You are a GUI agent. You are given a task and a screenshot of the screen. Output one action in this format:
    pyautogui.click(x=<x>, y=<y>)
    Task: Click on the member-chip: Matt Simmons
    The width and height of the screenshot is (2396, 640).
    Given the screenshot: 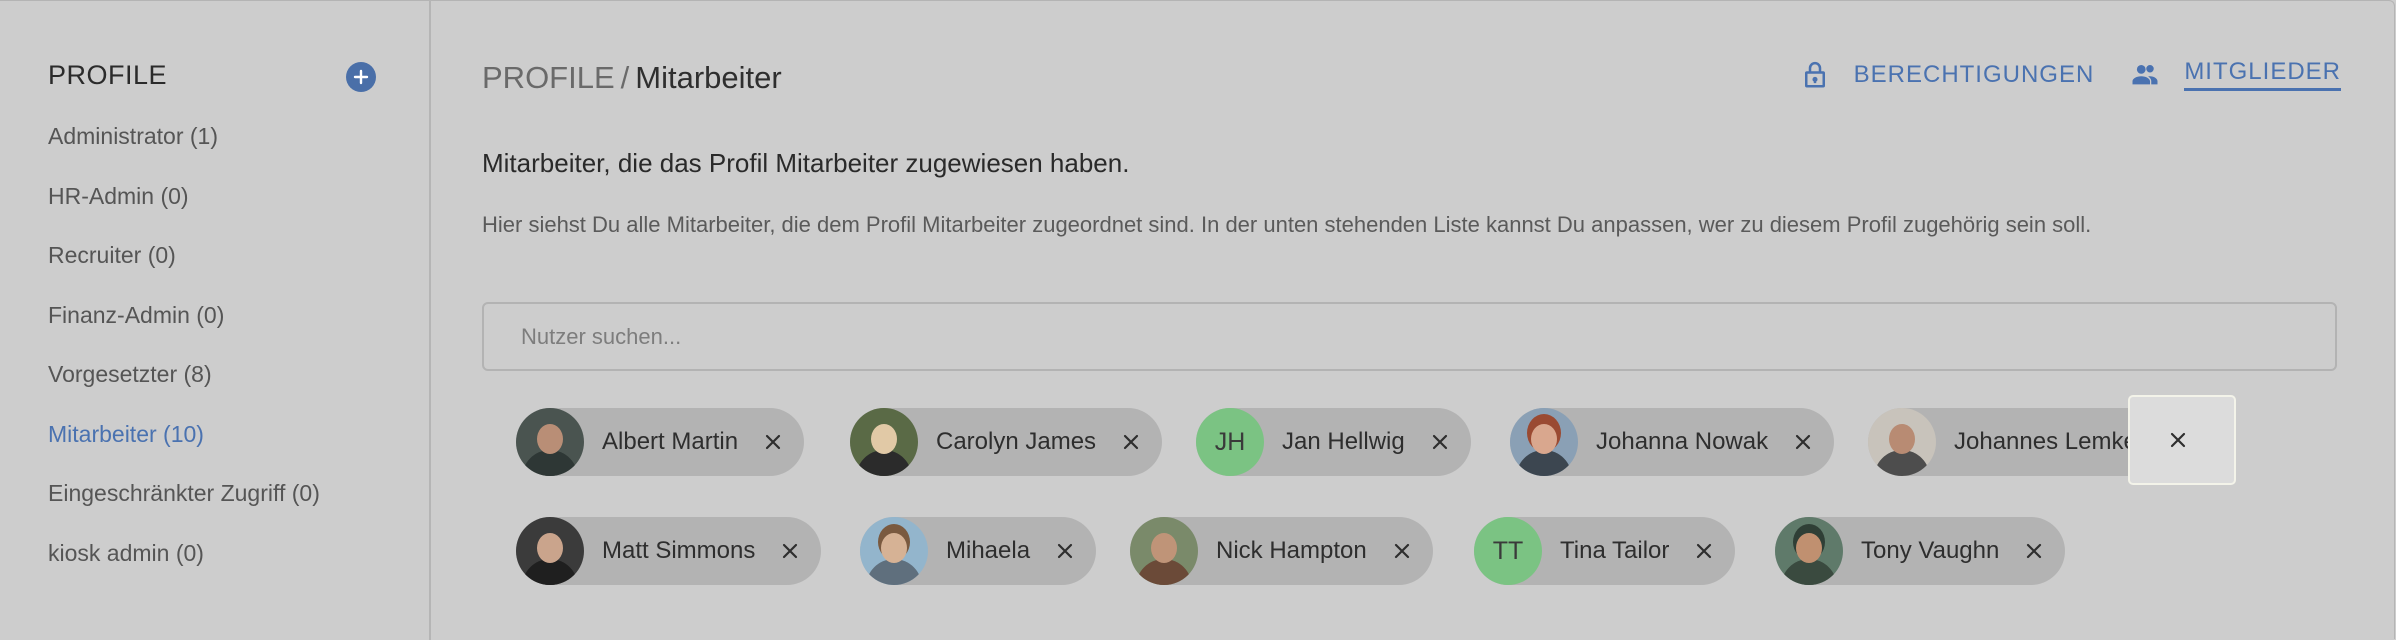 What is the action you would take?
    pyautogui.click(x=669, y=551)
    